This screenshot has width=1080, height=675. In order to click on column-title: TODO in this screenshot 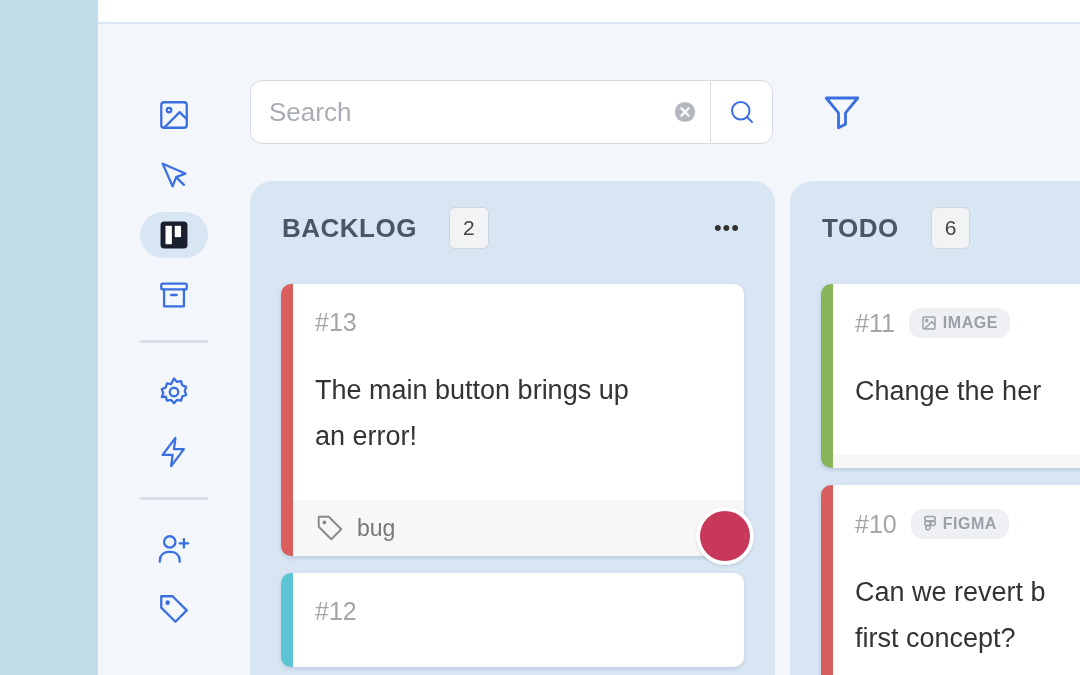, I will do `click(860, 228)`.